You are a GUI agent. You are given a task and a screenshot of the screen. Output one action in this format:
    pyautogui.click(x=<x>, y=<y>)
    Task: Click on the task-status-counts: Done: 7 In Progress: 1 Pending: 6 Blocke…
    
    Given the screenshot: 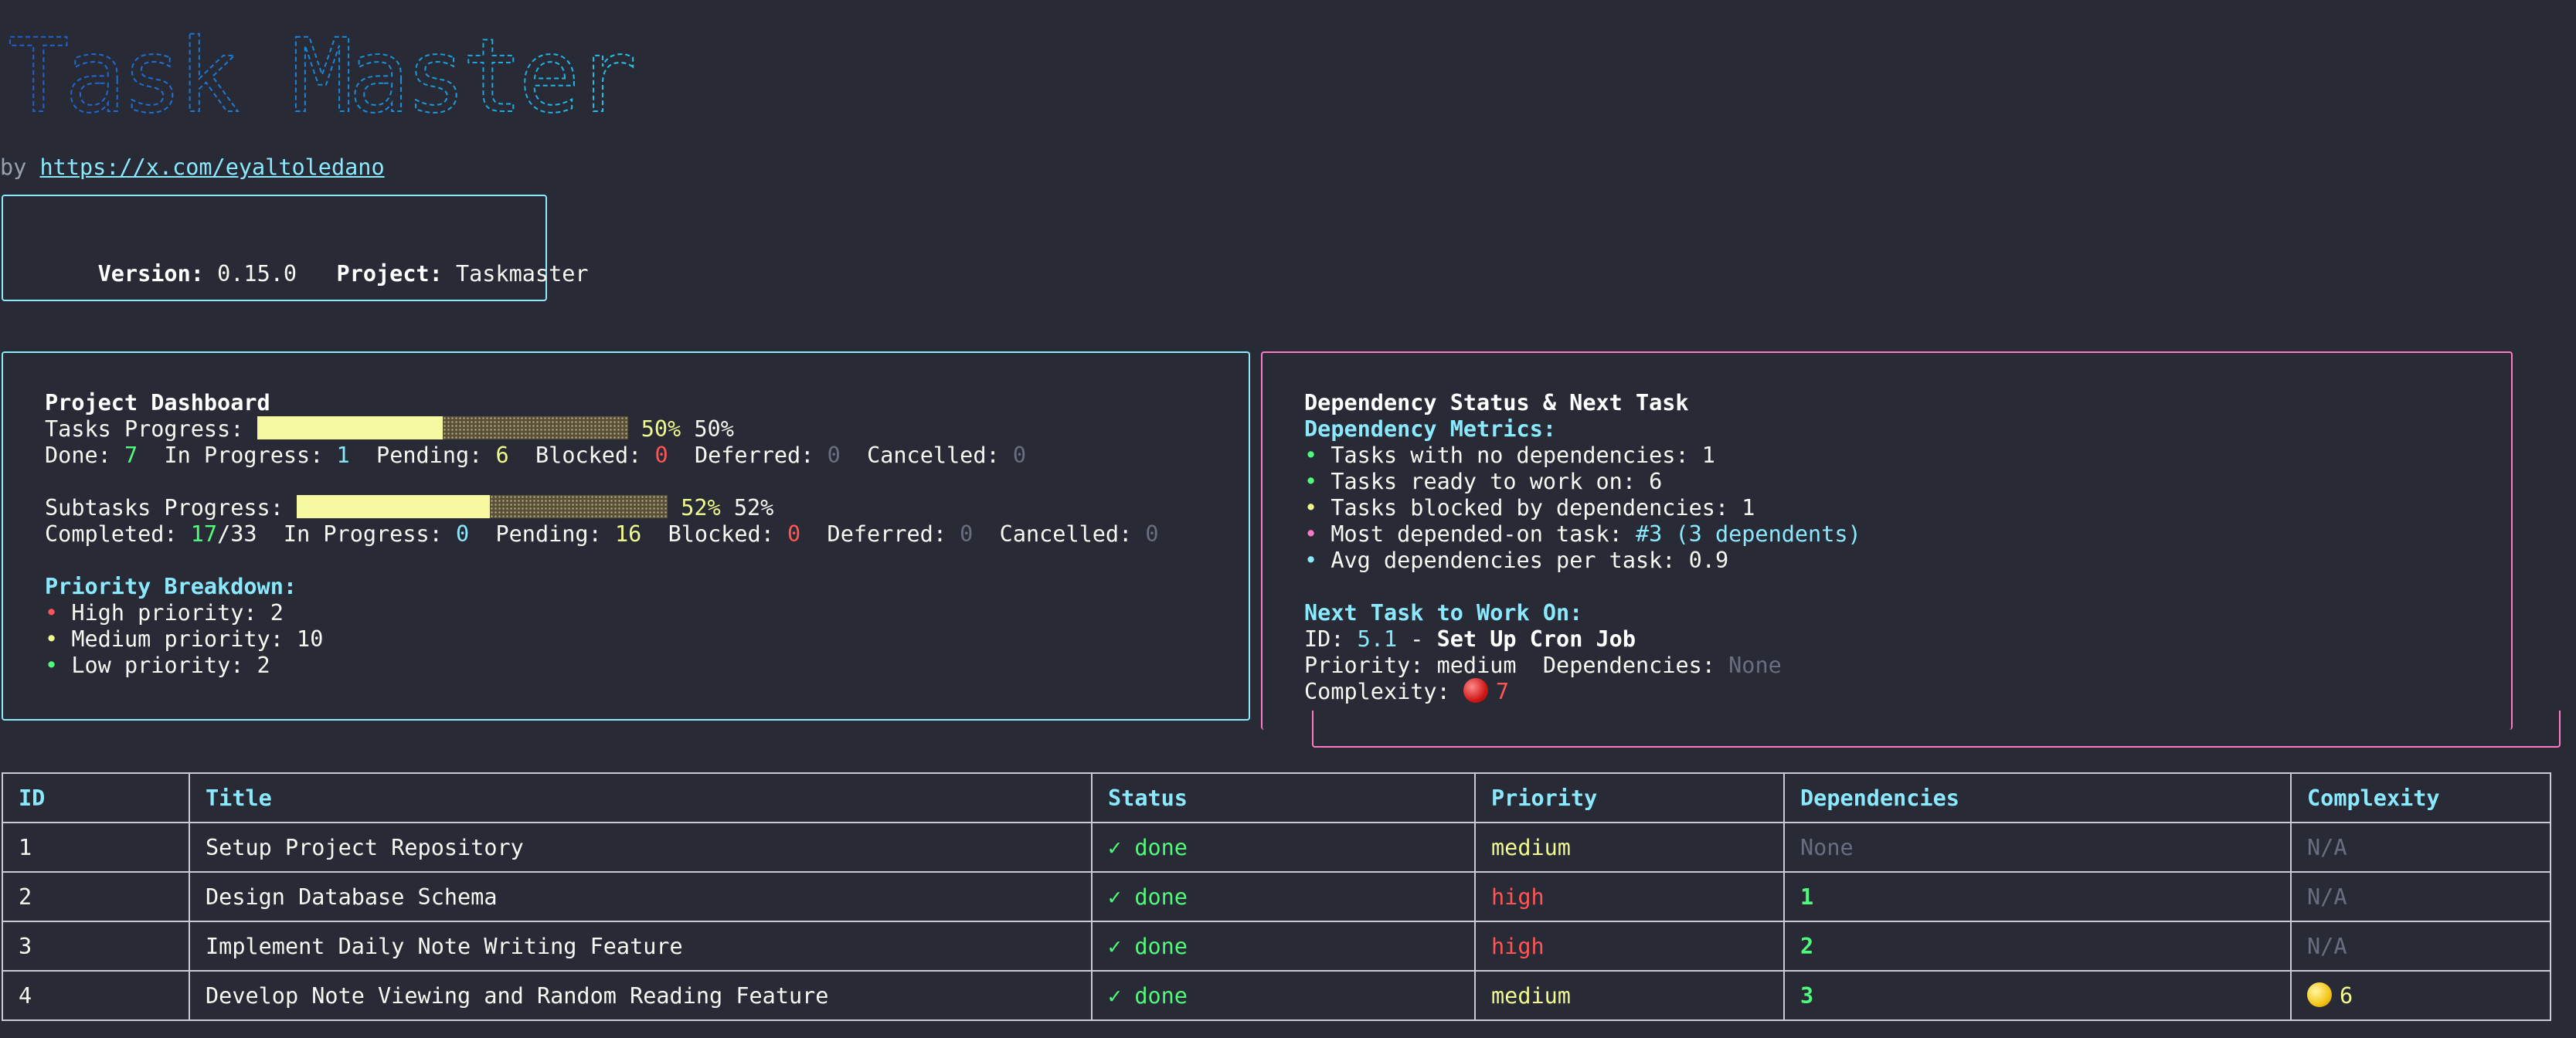 What is the action you would take?
    pyautogui.click(x=535, y=456)
    